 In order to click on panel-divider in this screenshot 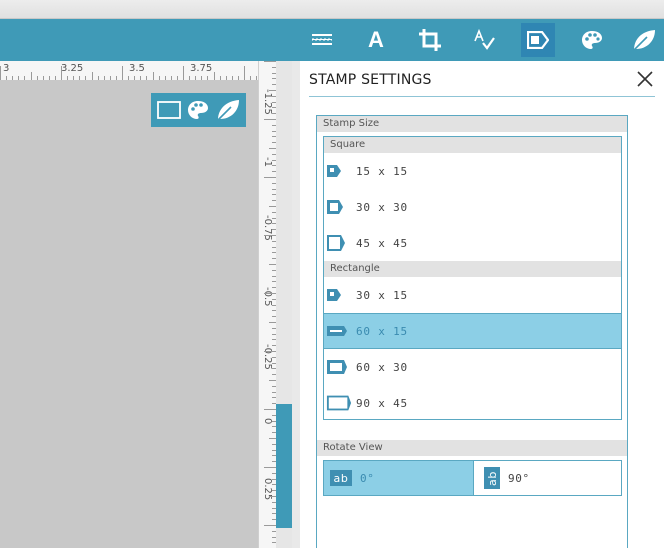, I will do `click(296, 304)`.